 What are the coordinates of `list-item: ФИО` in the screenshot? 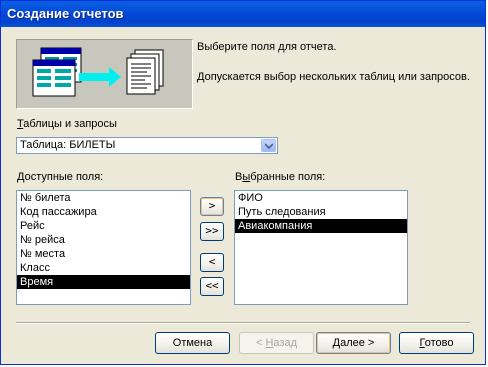 It's located at (321, 198).